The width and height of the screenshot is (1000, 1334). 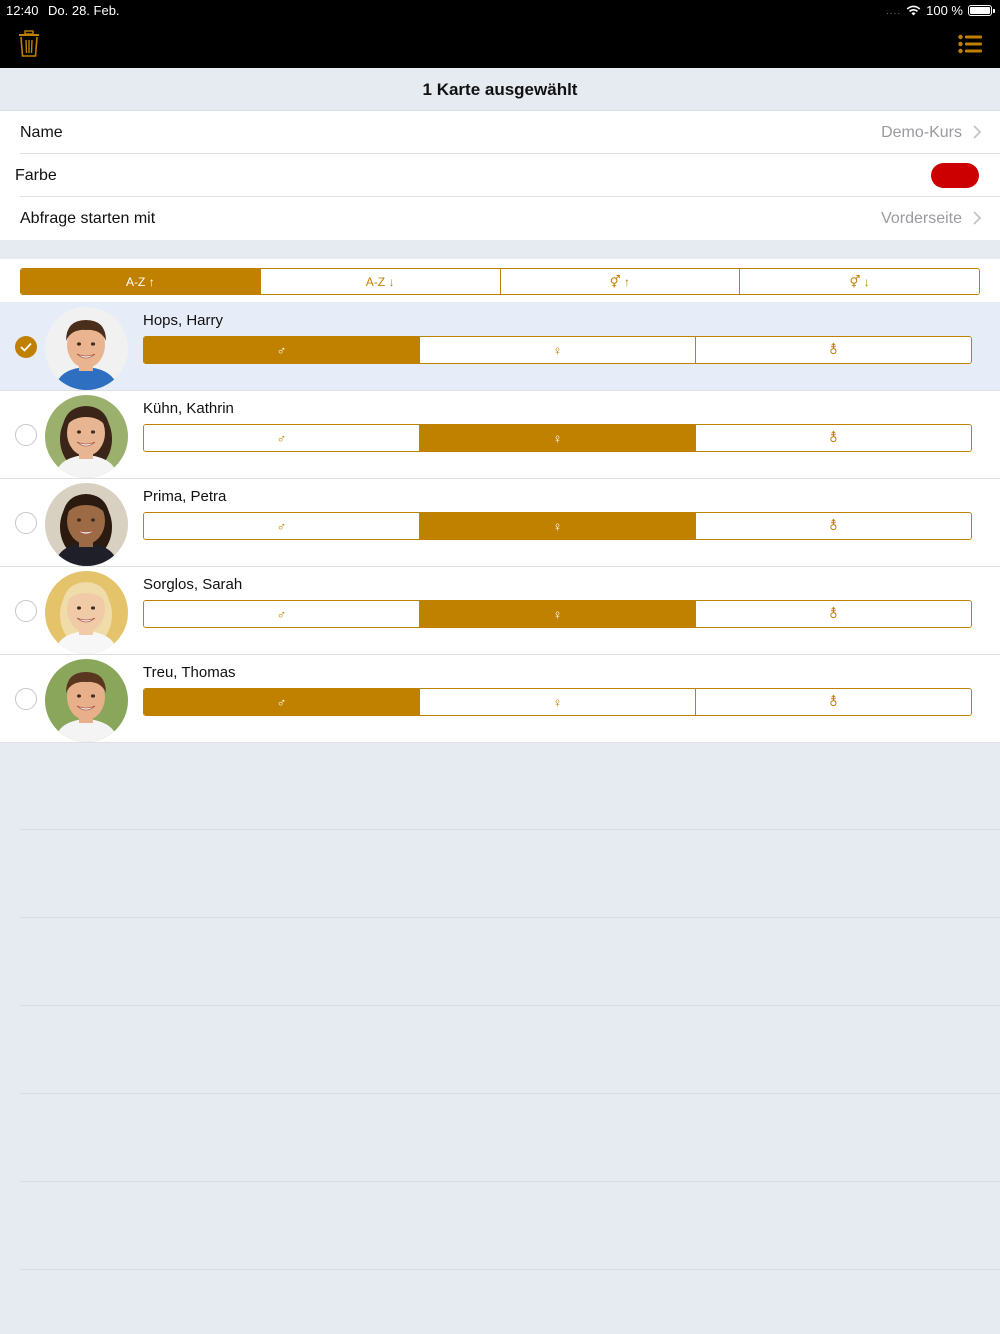 I want to click on sort-az-desc-button: A-Z ↓, so click(x=380, y=281).